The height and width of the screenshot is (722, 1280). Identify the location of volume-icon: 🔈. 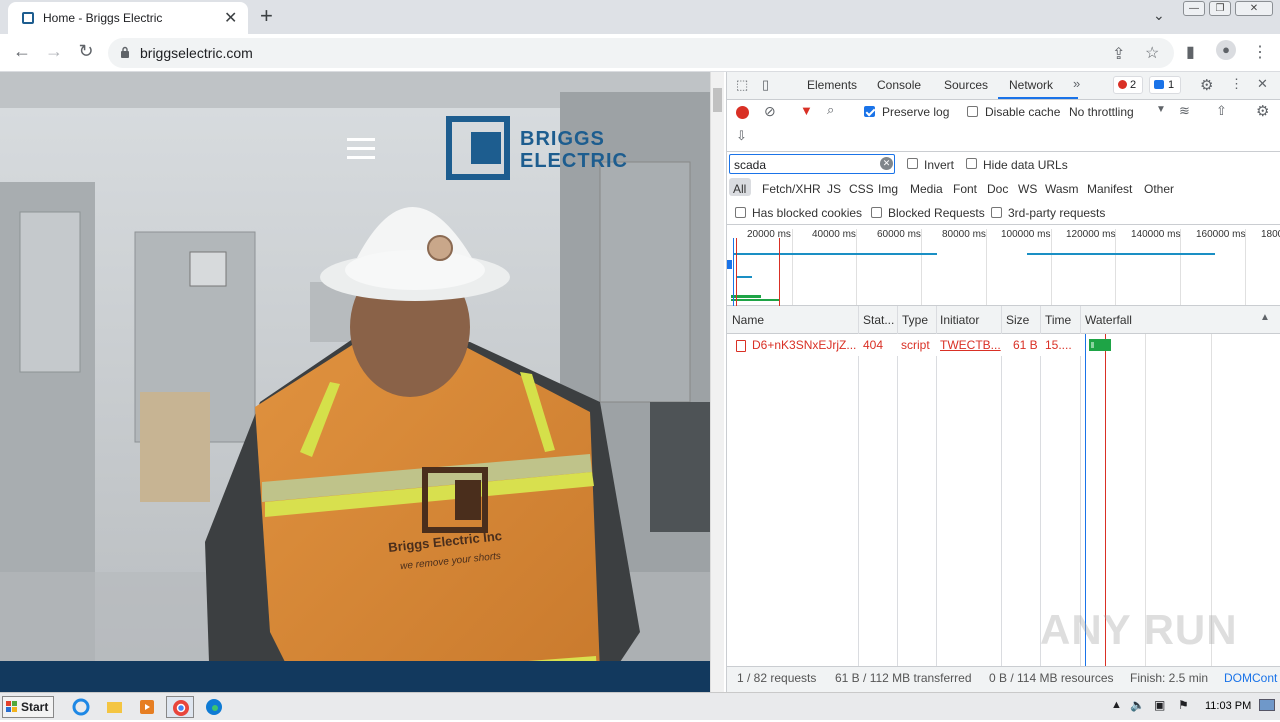
(1137, 705).